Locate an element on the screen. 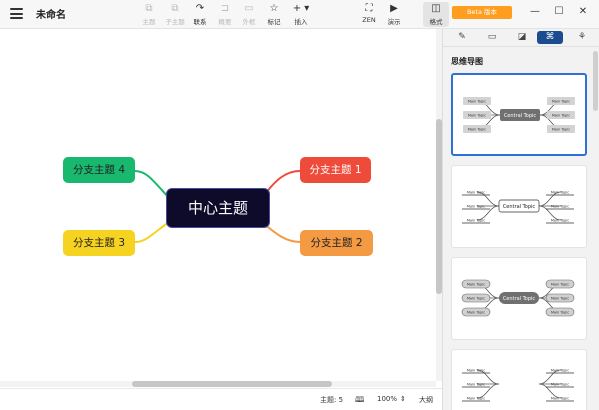  maximize-icon: ☐ is located at coordinates (559, 12).